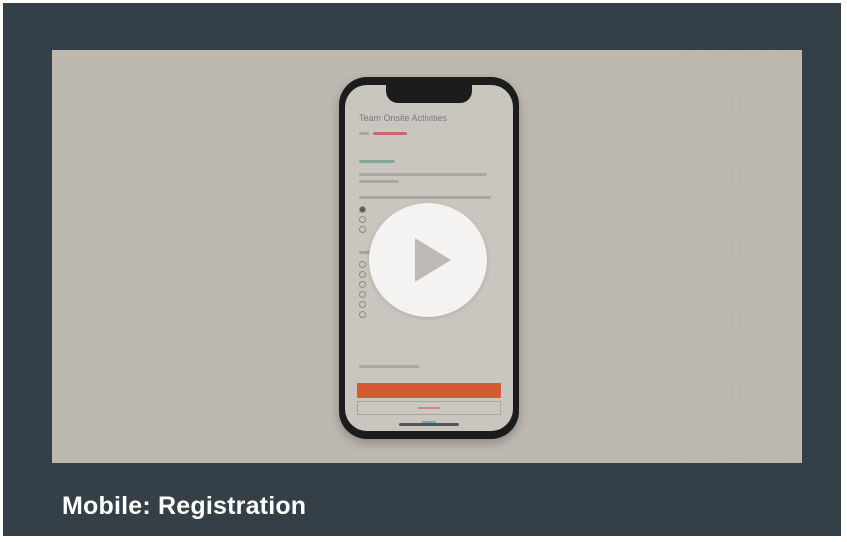 This screenshot has width=847, height=542. What do you see at coordinates (742, 256) in the screenshot?
I see `dotted-background-pattern` at bounding box center [742, 256].